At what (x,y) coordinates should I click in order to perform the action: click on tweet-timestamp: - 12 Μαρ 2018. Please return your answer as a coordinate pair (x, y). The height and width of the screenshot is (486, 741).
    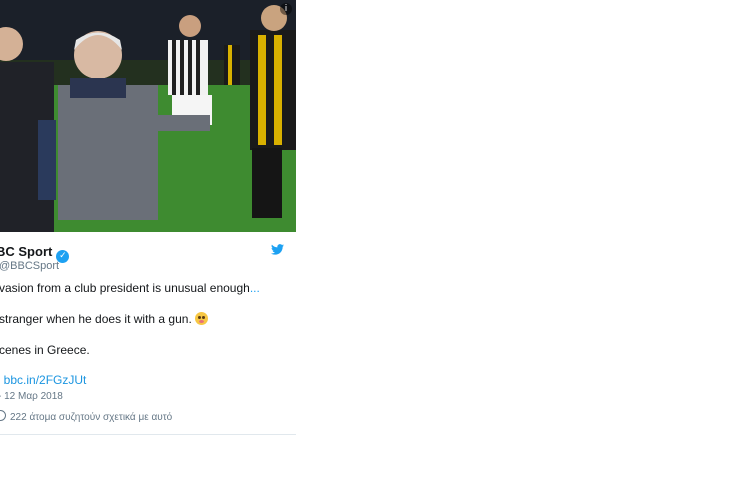
    Looking at the image, I should click on (31, 396).